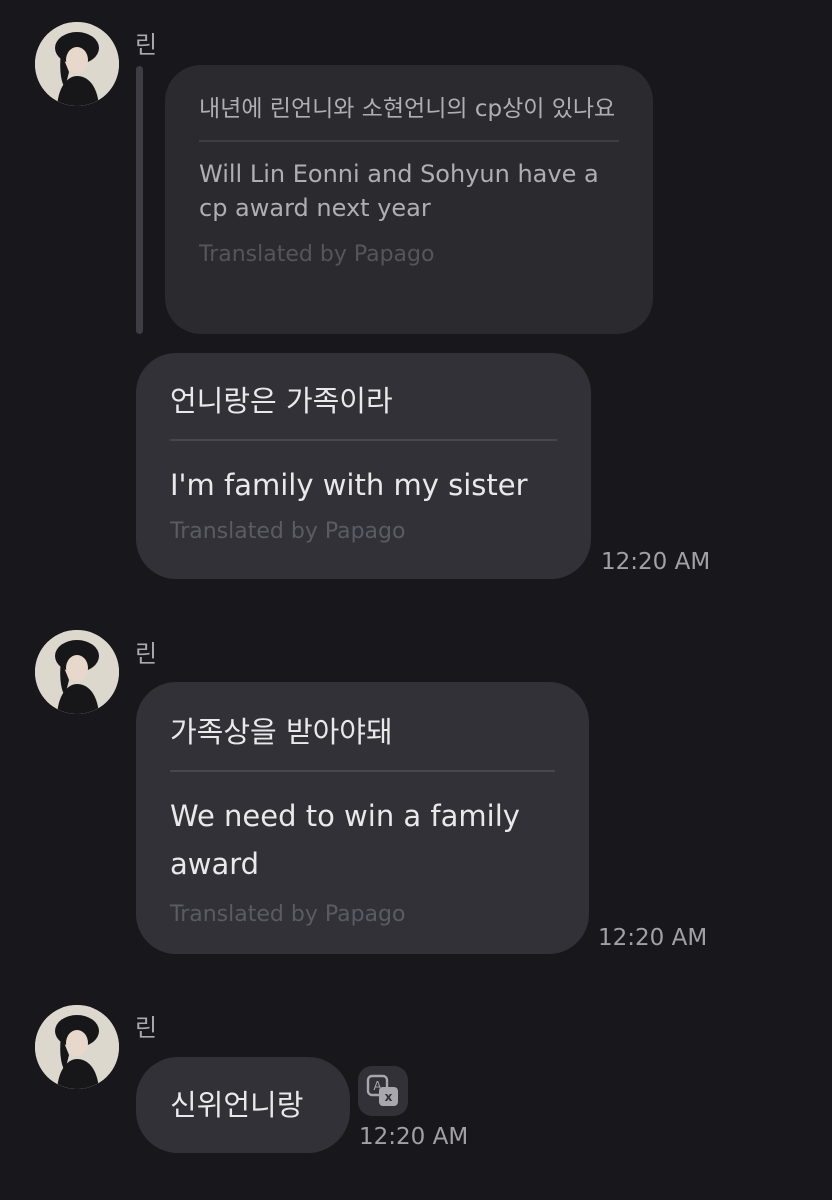 This screenshot has width=832, height=1200. I want to click on translate-icon: A x, so click(382, 1090).